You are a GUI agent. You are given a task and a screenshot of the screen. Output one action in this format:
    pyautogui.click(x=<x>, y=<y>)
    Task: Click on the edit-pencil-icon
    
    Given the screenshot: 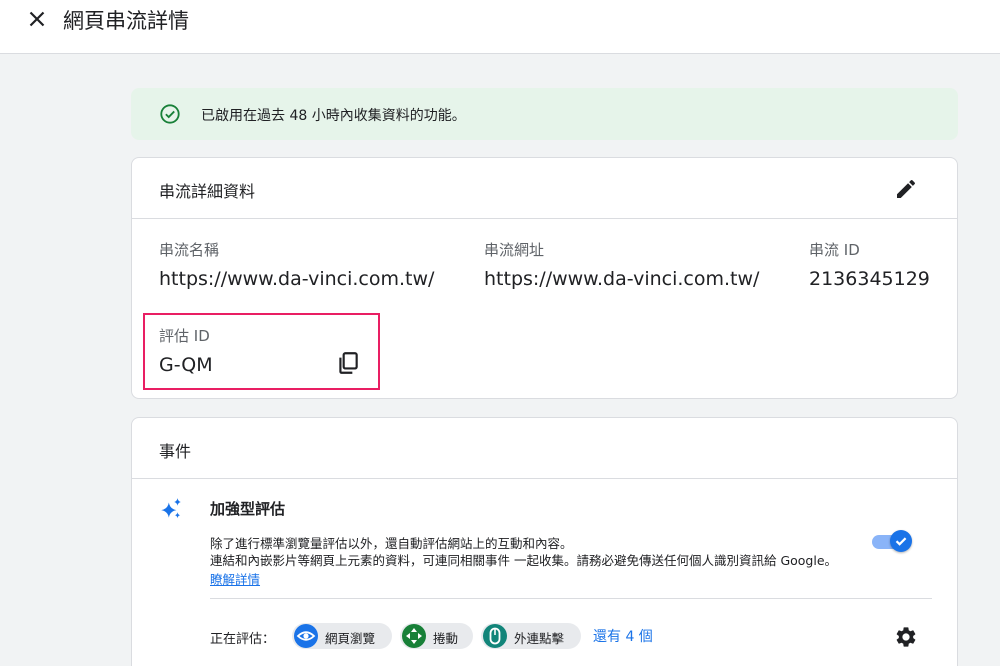 What is the action you would take?
    pyautogui.click(x=906, y=189)
    